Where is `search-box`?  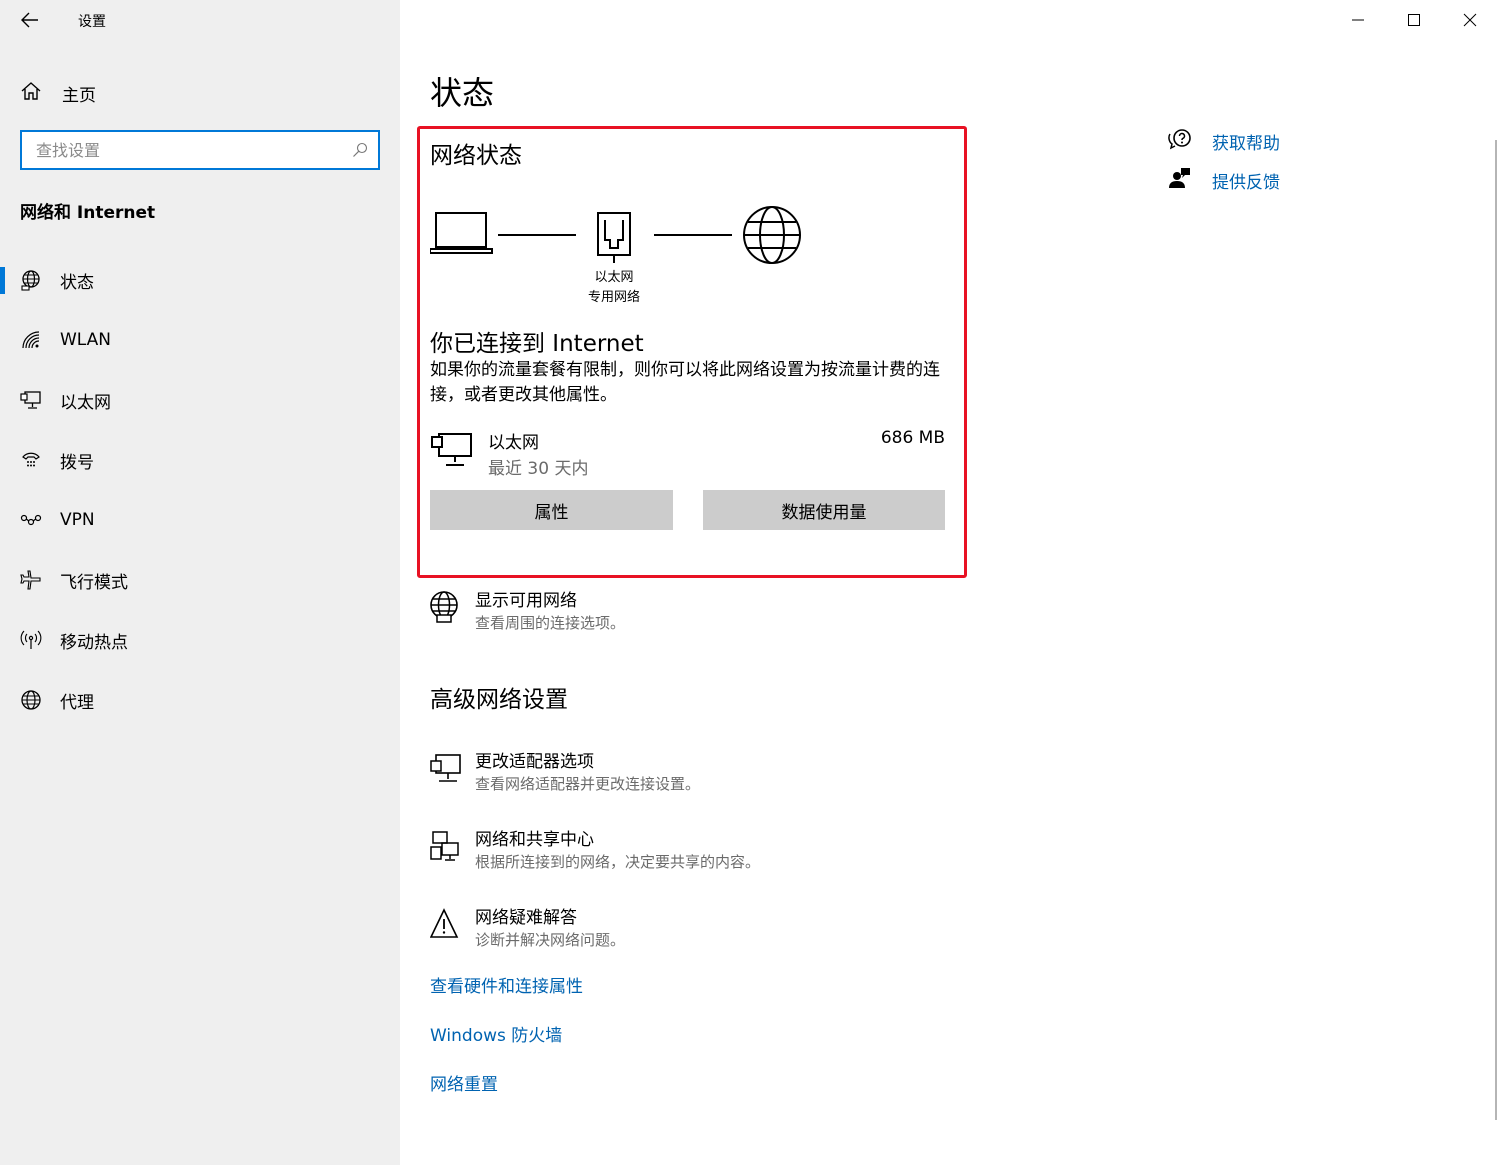
search-box is located at coordinates (200, 150).